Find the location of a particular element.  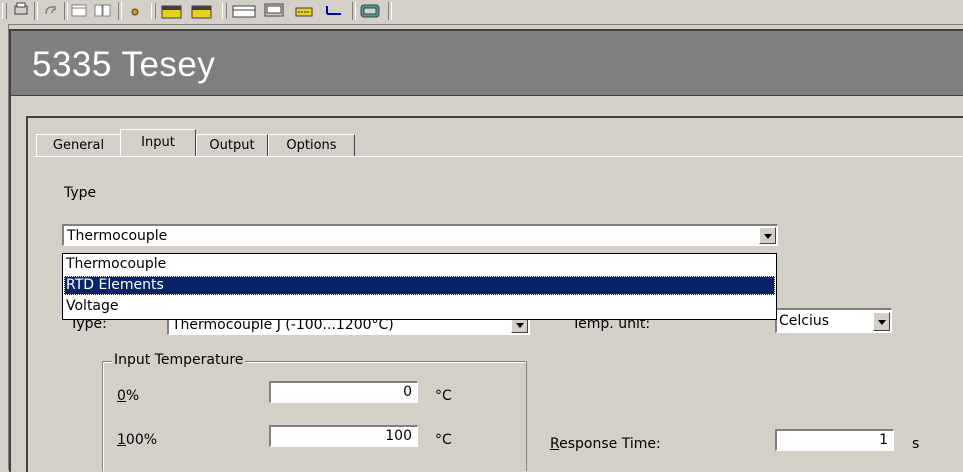

zero-percent-input: 0 is located at coordinates (343, 392).